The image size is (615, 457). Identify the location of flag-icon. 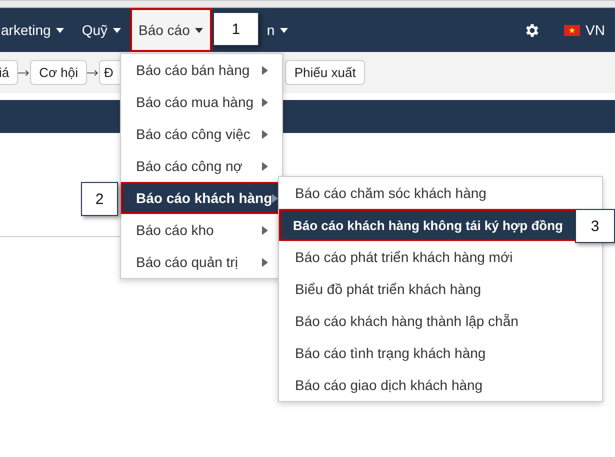
(572, 30).